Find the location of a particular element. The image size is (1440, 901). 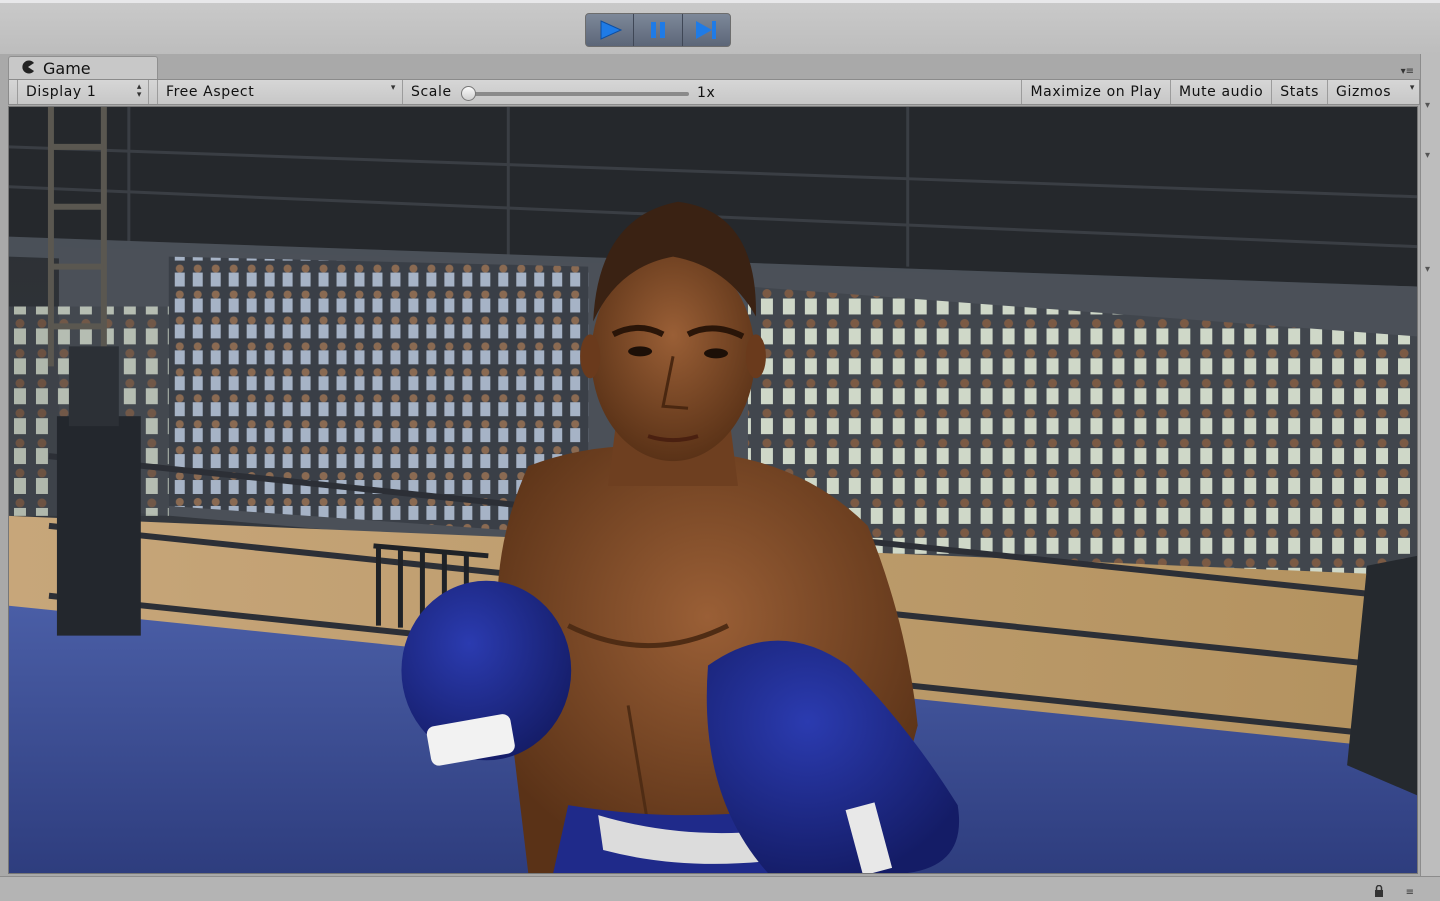

play-toolbar is located at coordinates (720, 27).